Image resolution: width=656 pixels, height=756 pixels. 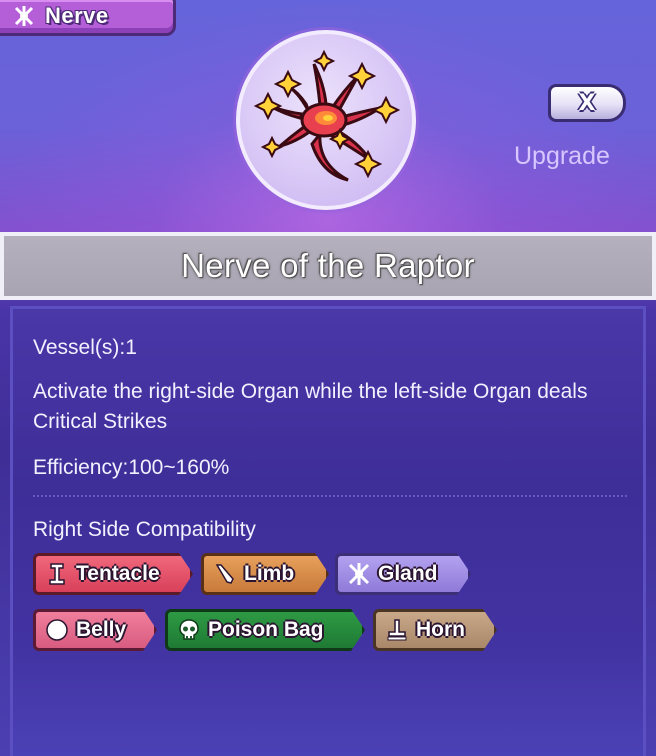 I want to click on compatibility-heading: Right Side Compatibility, so click(x=144, y=529).